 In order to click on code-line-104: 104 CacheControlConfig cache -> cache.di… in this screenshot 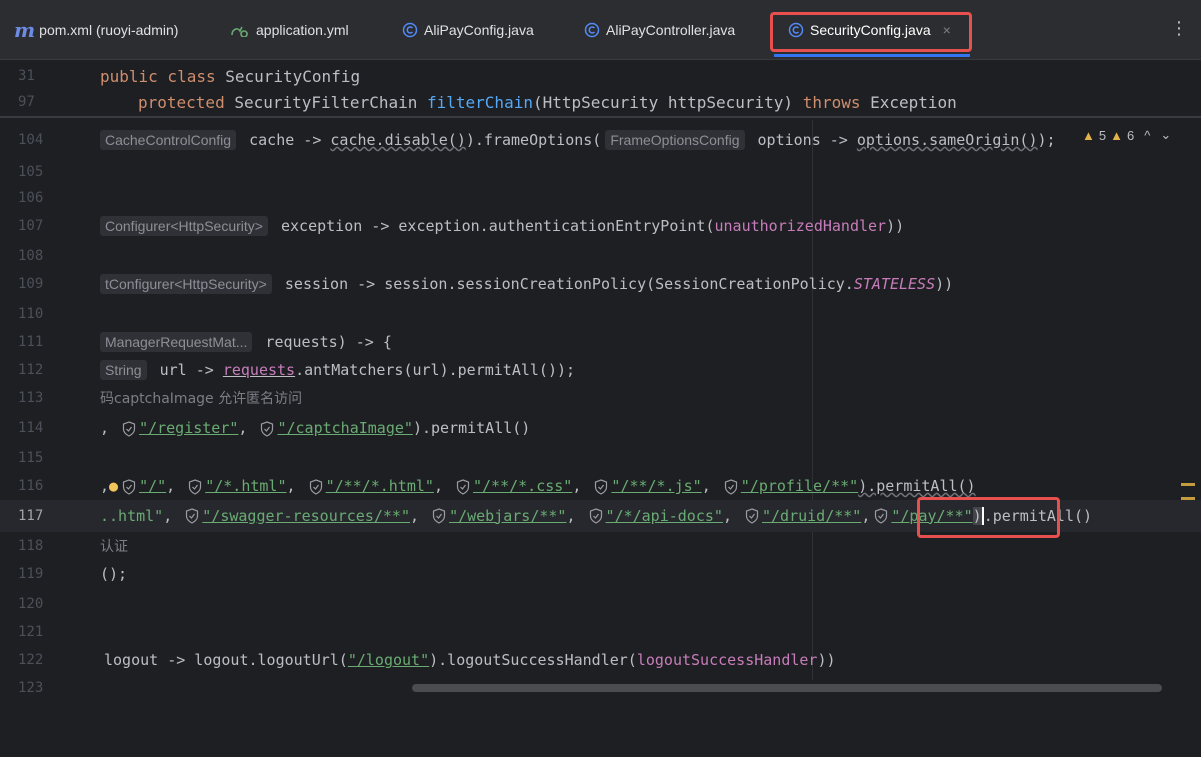, I will do `click(600, 140)`.